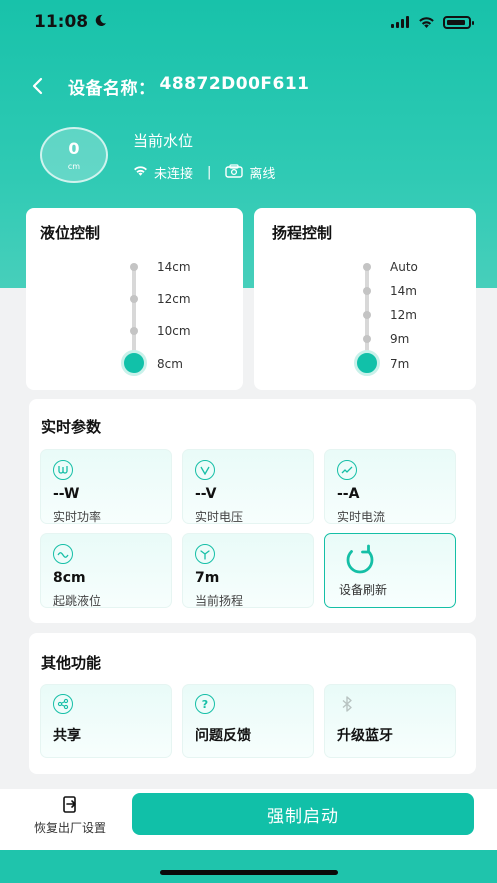 This screenshot has height=883, width=497. I want to click on start-level-tile: 8cm 起跳液位, so click(106, 570).